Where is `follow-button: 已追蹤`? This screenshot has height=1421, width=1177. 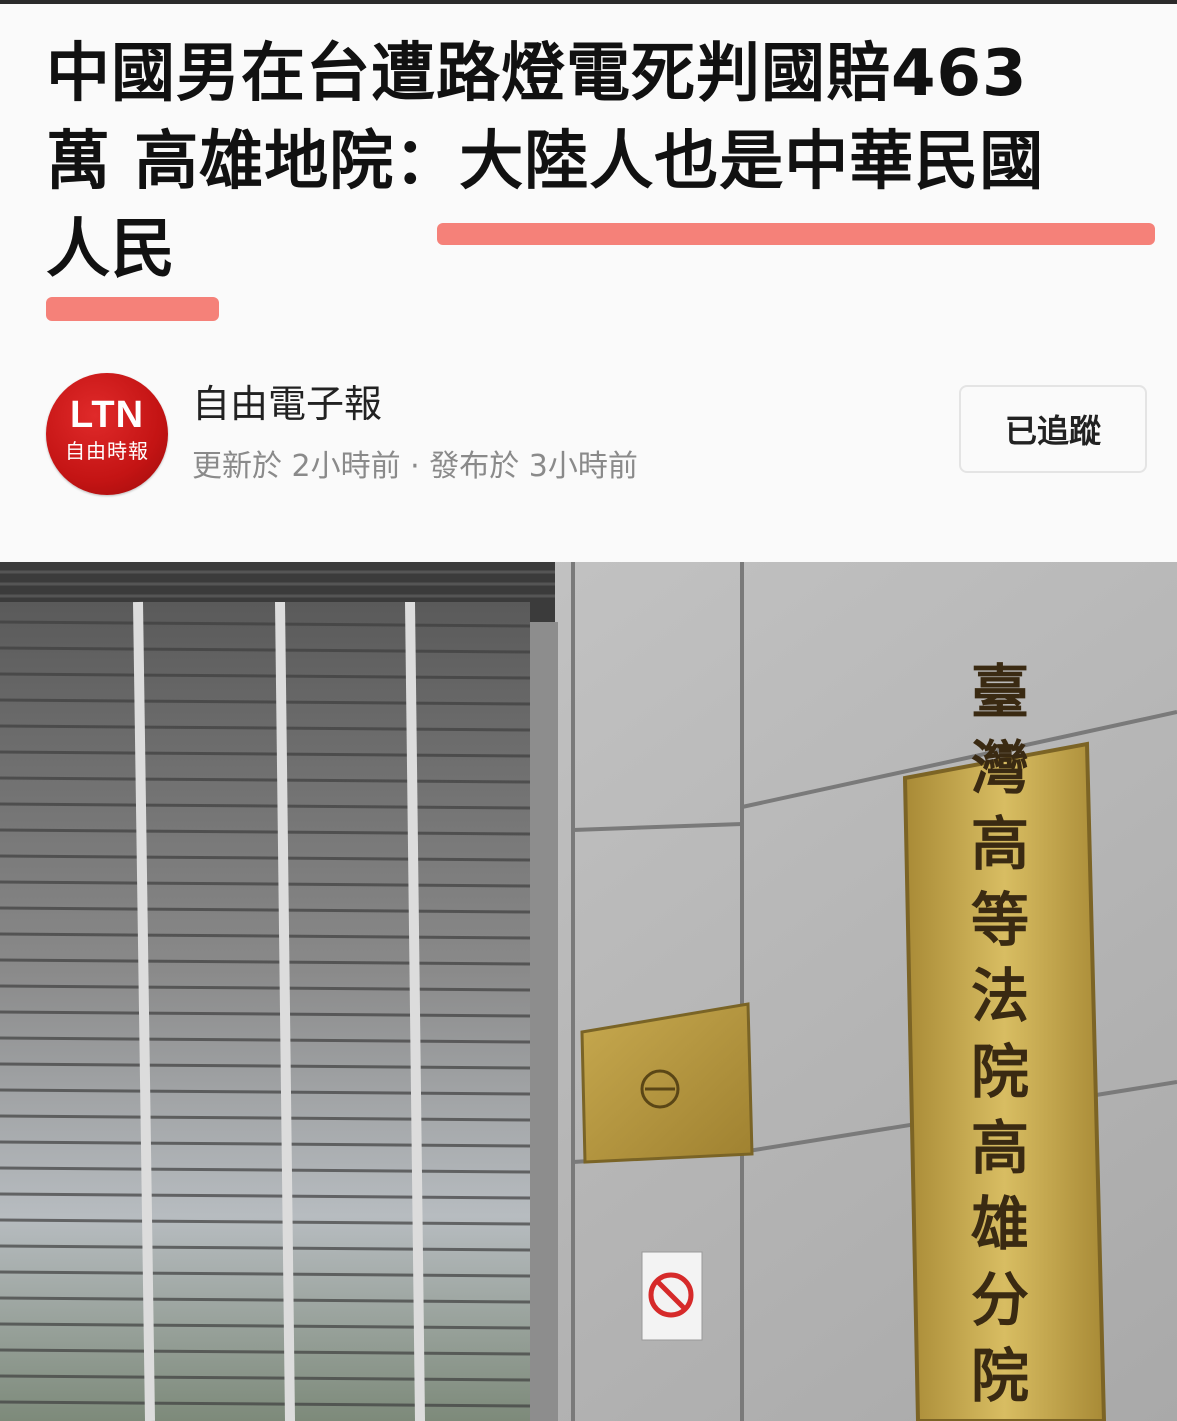
follow-button: 已追蹤 is located at coordinates (1053, 429).